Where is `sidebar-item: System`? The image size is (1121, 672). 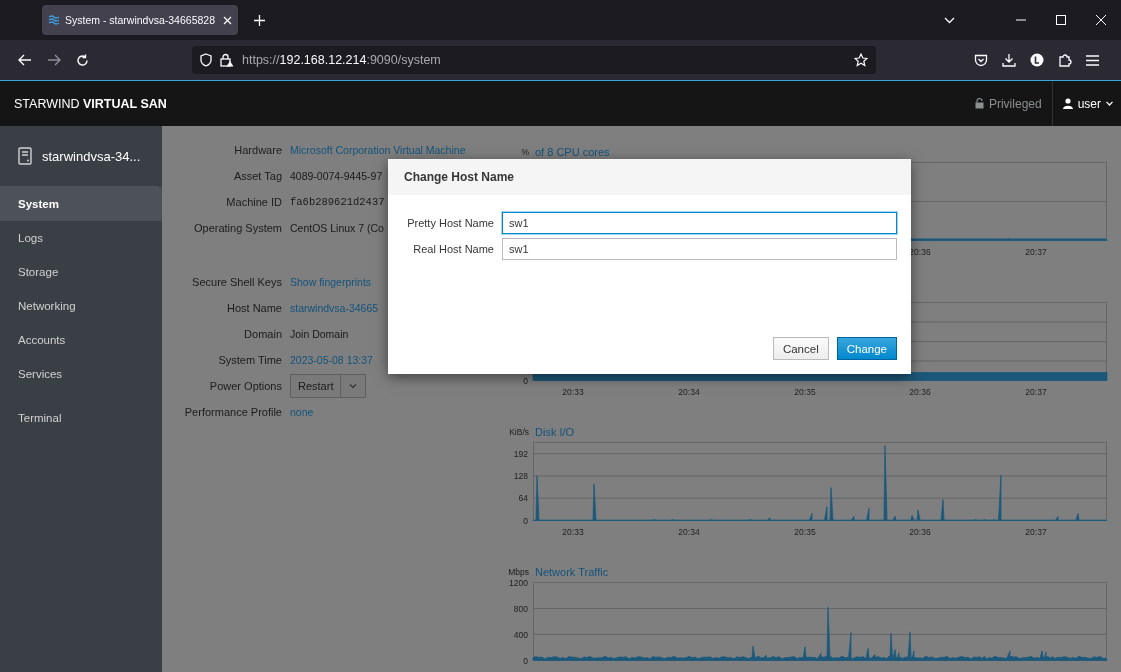 sidebar-item: System is located at coordinates (81, 204).